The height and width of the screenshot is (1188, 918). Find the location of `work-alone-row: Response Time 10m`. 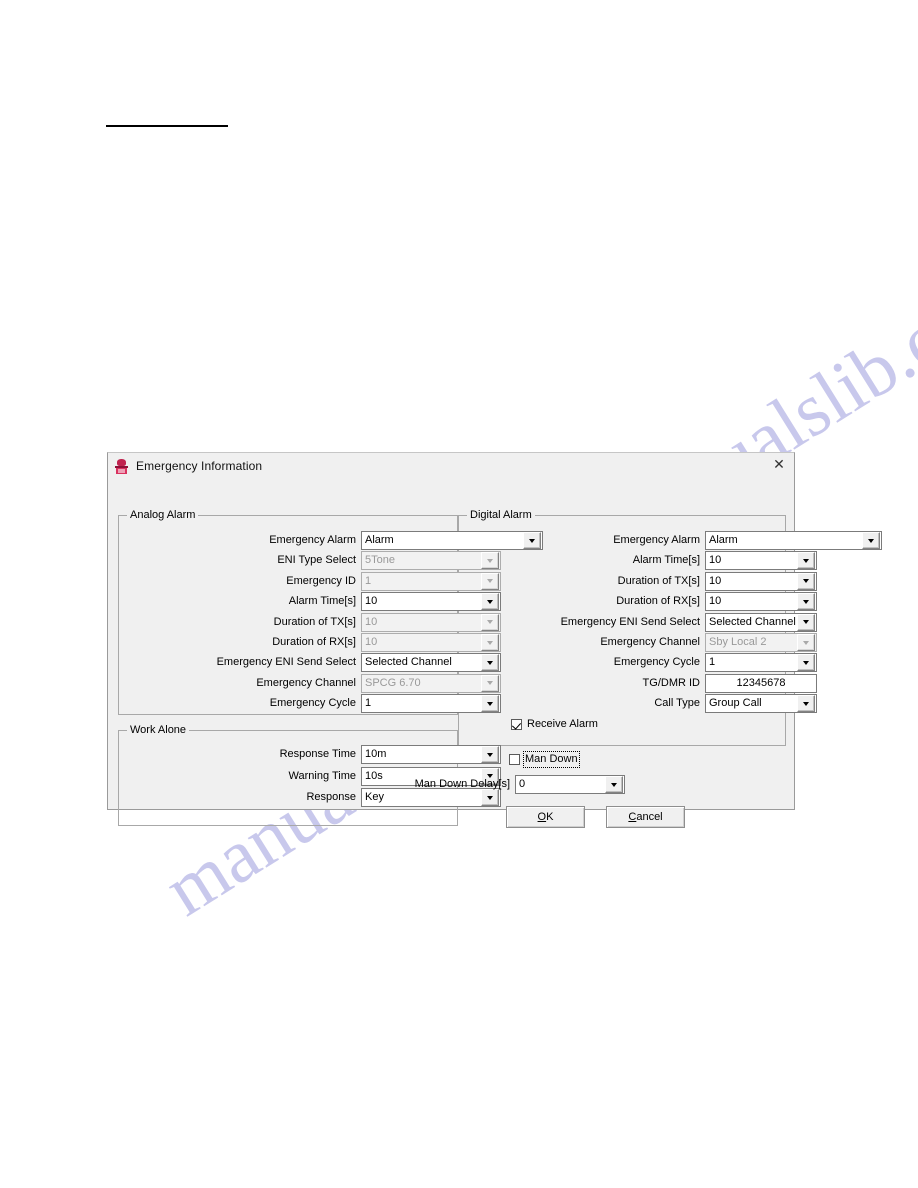

work-alone-row: Response Time 10m is located at coordinates (353, 754).